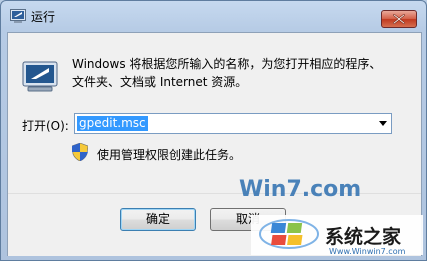 This screenshot has height=261, width=427. What do you see at coordinates (80, 152) in the screenshot?
I see `uac-shield-icon` at bounding box center [80, 152].